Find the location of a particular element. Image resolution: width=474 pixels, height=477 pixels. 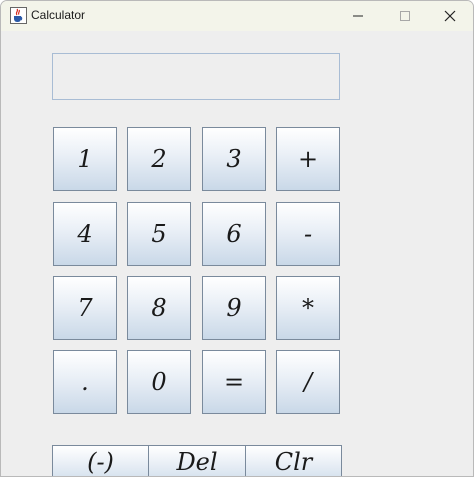

close-icon is located at coordinates (450, 16).